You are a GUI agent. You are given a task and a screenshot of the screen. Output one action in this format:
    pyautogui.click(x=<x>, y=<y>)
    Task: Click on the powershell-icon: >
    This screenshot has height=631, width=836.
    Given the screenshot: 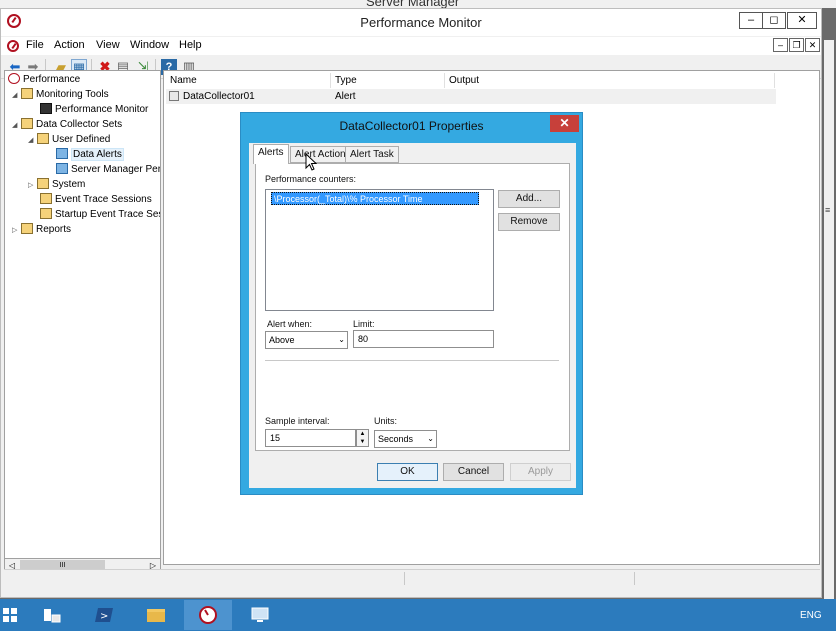 What is the action you would take?
    pyautogui.click(x=104, y=615)
    